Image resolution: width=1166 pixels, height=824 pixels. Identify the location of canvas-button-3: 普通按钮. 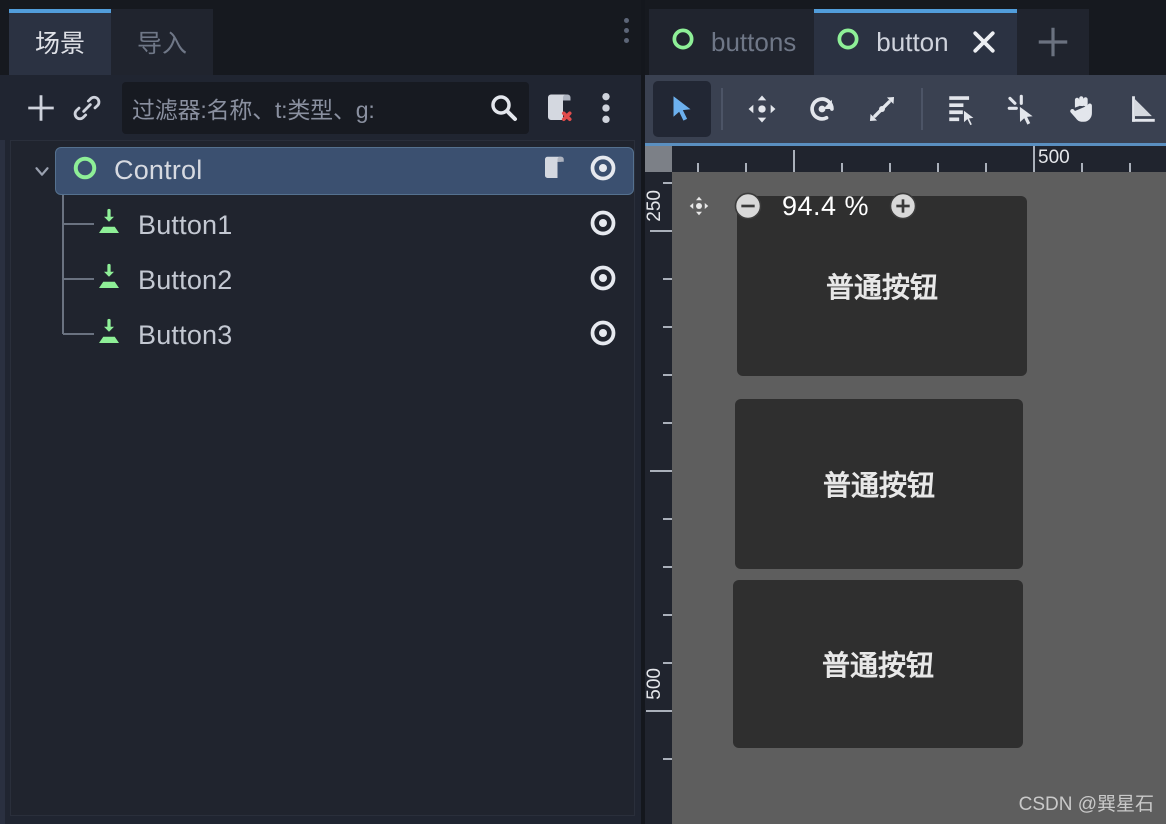
(878, 664).